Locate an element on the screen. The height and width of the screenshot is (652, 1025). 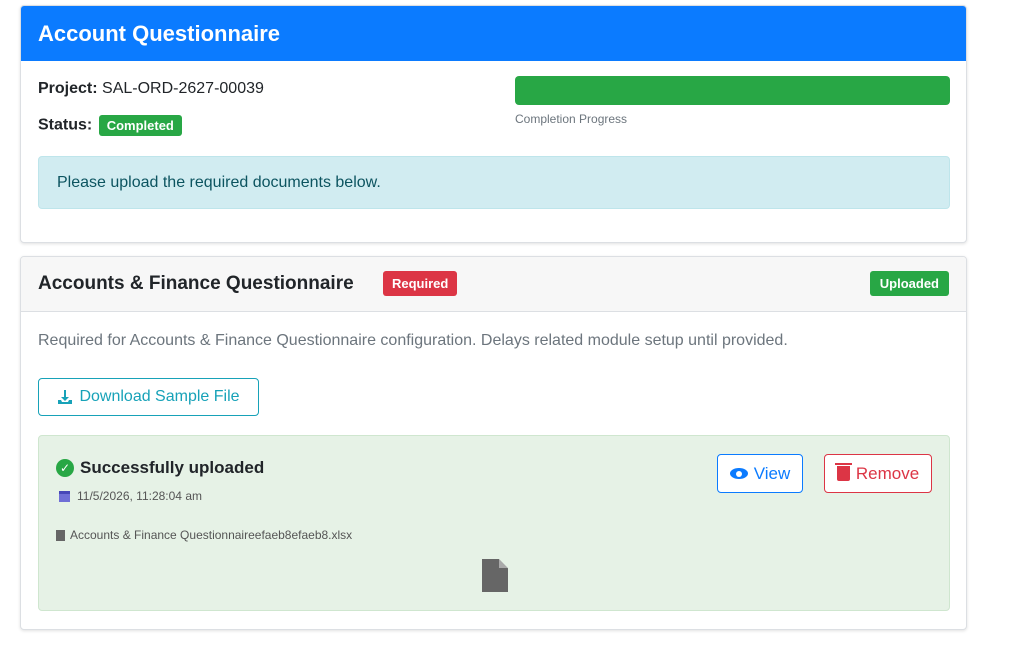
project-label: Project: is located at coordinates (68, 88).